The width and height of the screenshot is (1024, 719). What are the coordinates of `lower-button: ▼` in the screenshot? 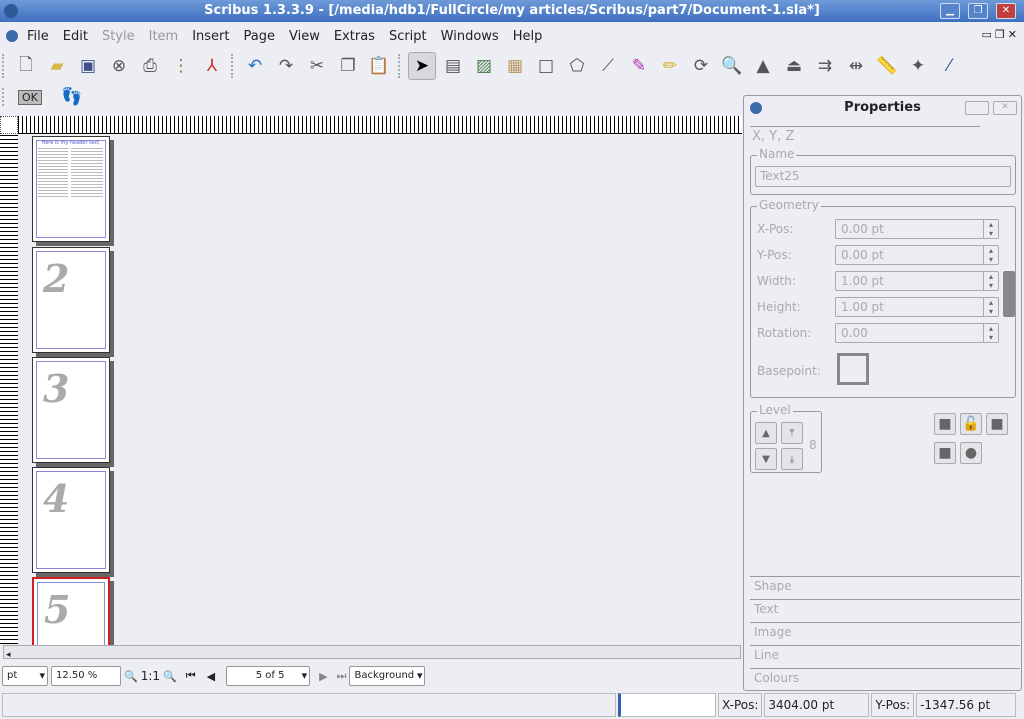 It's located at (766, 459).